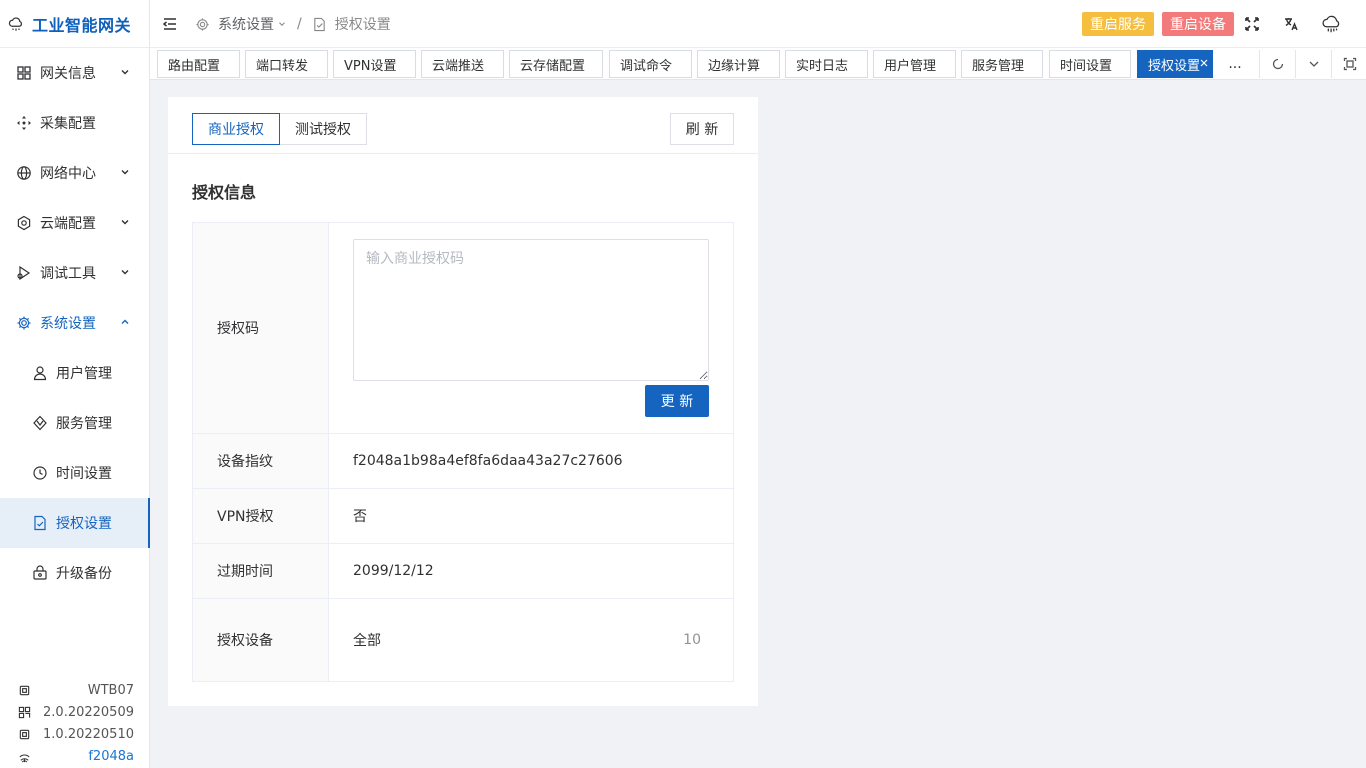 Image resolution: width=1366 pixels, height=768 pixels. Describe the element at coordinates (463, 461) in the screenshot. I see `table-row-fingerprint: 设备指纹 f2048a1b98a4ef8fa6daa43a27c27606` at that location.